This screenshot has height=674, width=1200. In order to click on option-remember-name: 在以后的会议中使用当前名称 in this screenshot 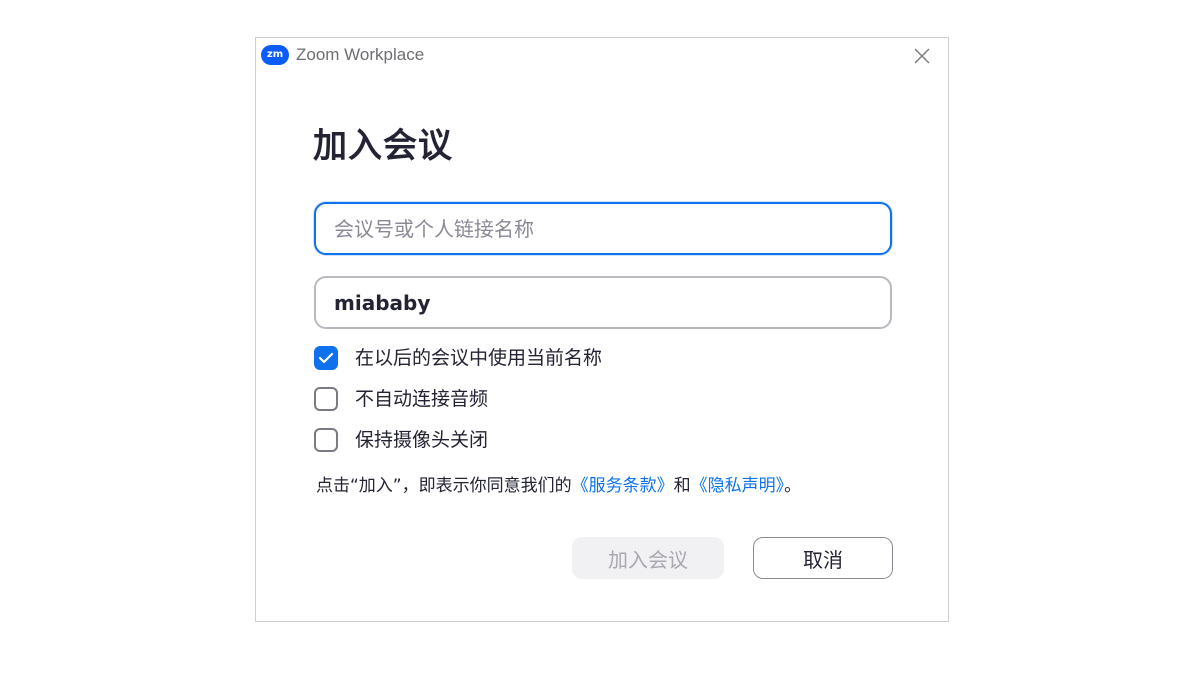, I will do `click(458, 358)`.